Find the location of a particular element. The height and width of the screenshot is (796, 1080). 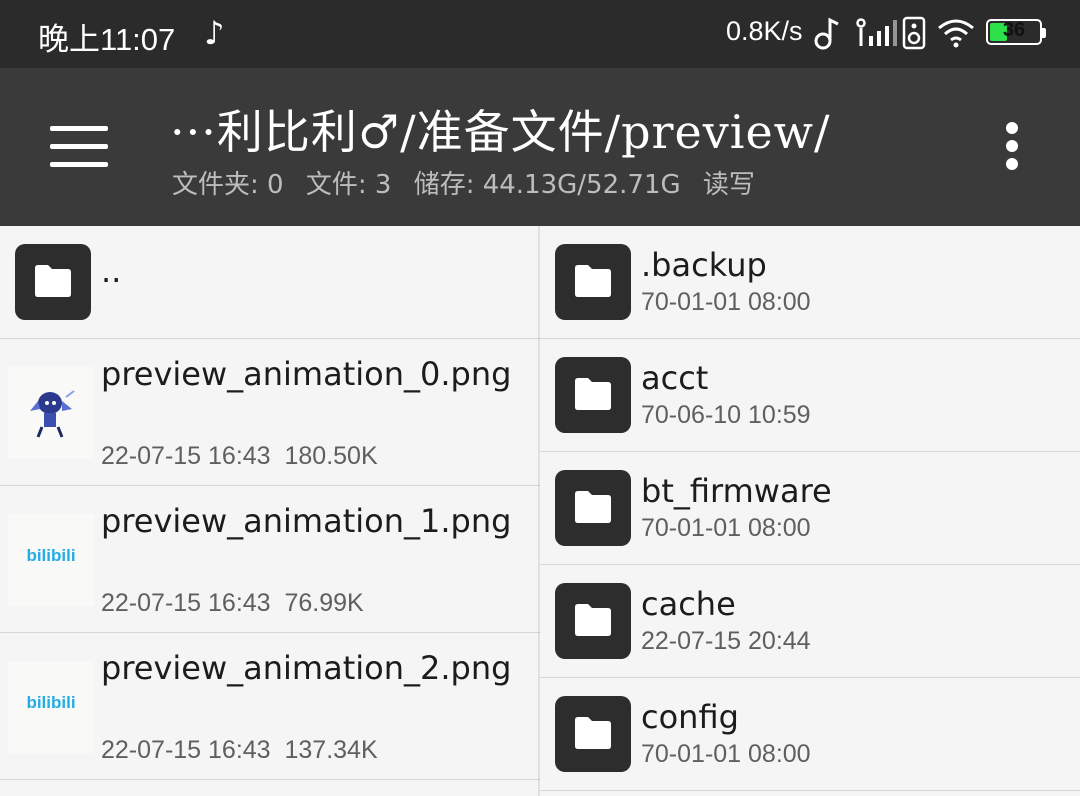

music-note-icon: ♪ is located at coordinates (214, 33).